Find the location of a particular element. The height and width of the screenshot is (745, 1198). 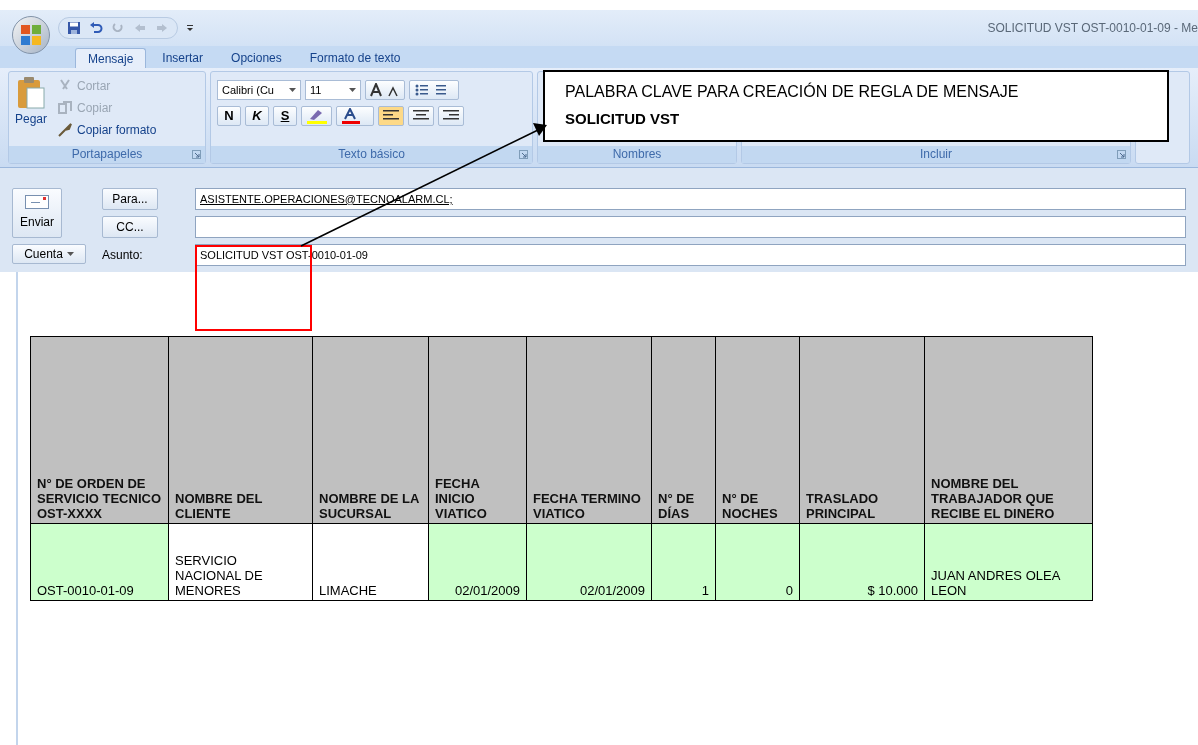

callout-text: PALABRA CLAVE PARA CREACIÓN DE REGLA DE MENSAJE is located at coordinates (792, 92).